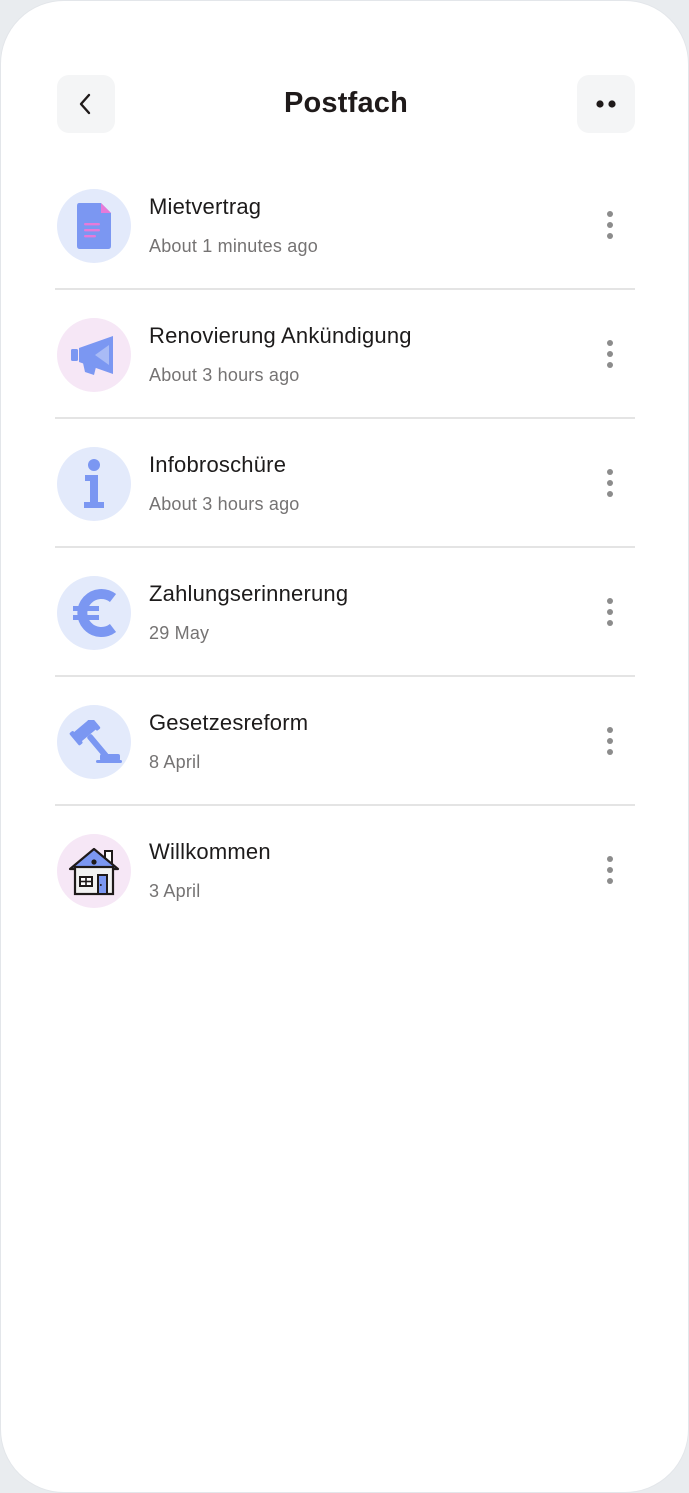  What do you see at coordinates (179, 633) in the screenshot?
I see `message-time: 29 May` at bounding box center [179, 633].